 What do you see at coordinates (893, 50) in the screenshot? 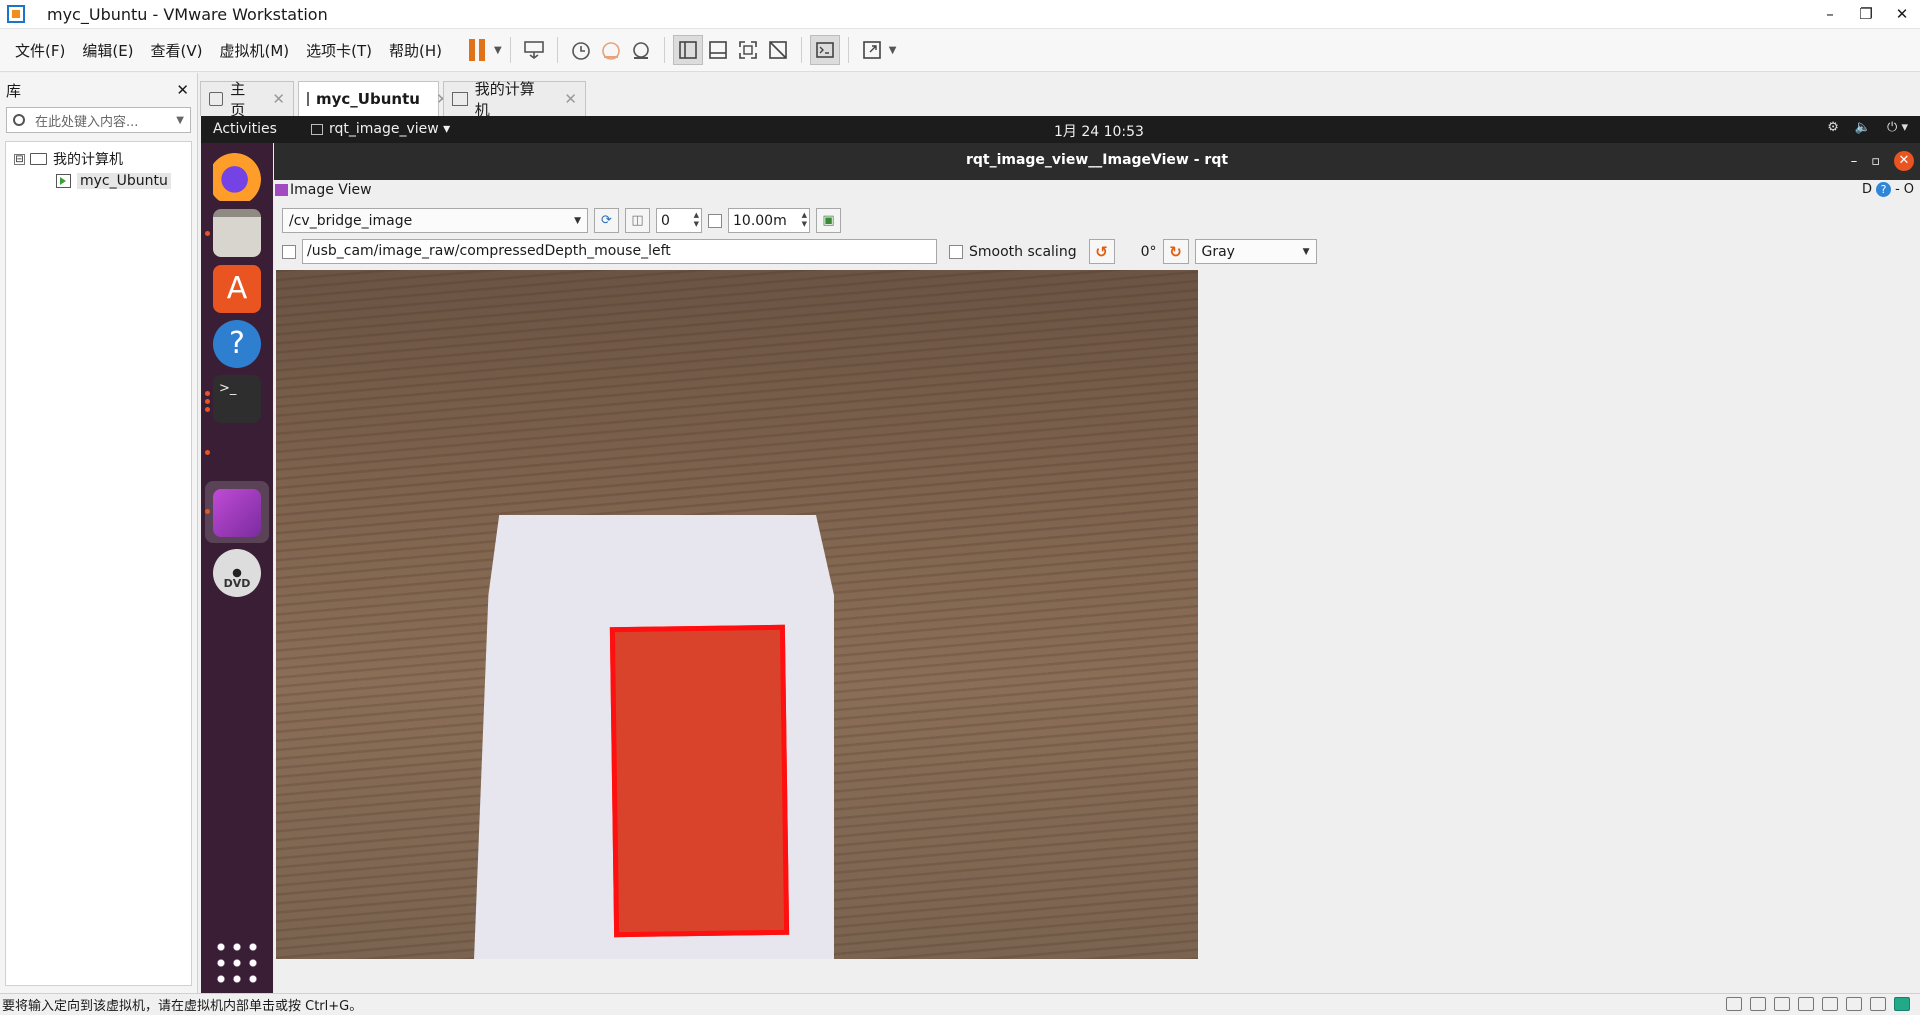
I see `stretch-dropdown-icon: ▼` at bounding box center [893, 50].